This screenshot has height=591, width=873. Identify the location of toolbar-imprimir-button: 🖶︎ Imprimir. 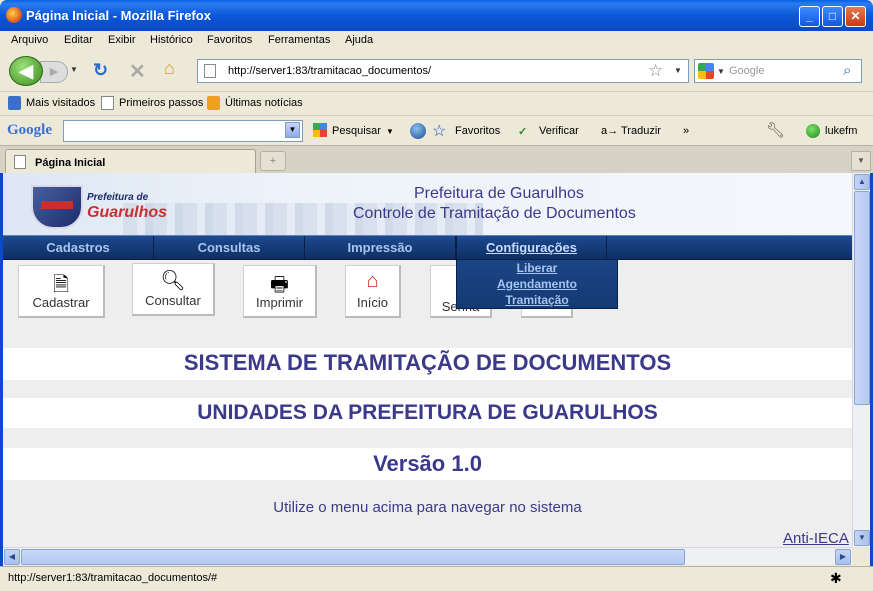
(280, 291).